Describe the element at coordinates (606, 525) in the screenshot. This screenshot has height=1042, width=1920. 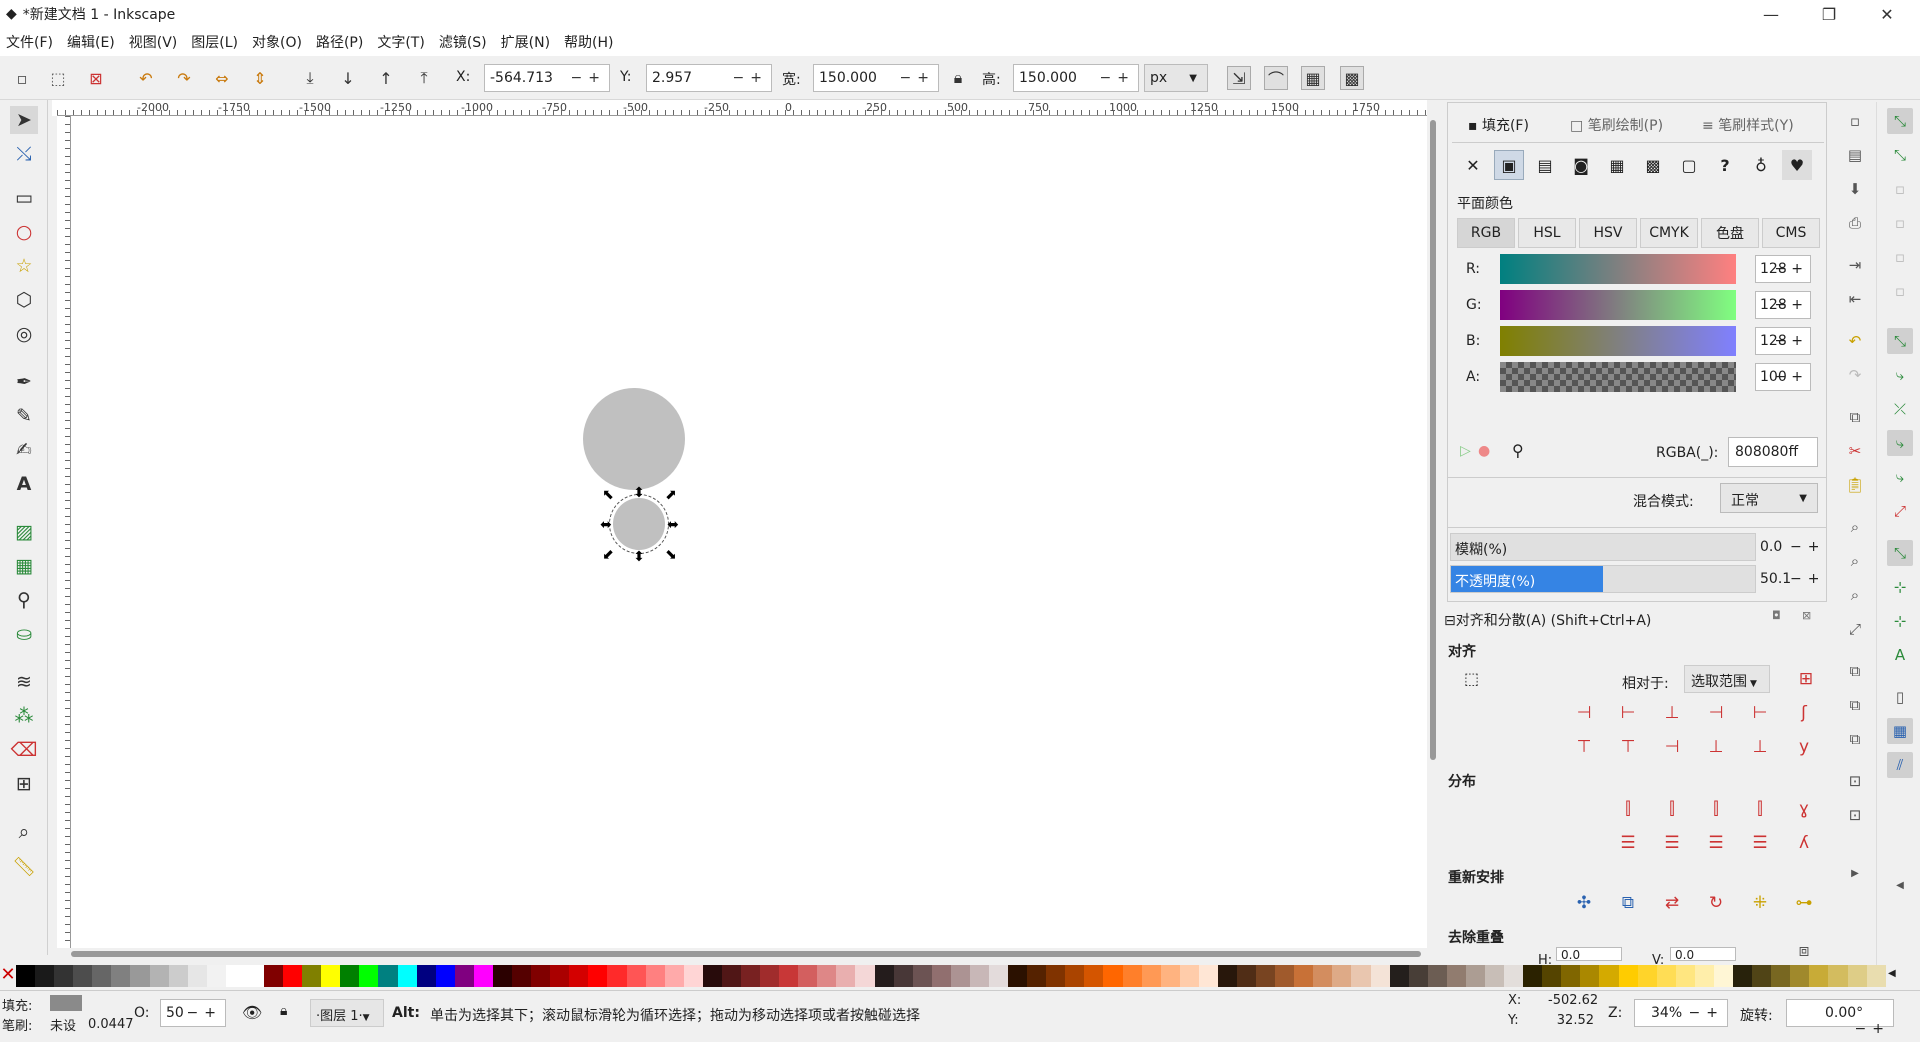
I see `scale-handle-w-icon: ⬌` at that location.